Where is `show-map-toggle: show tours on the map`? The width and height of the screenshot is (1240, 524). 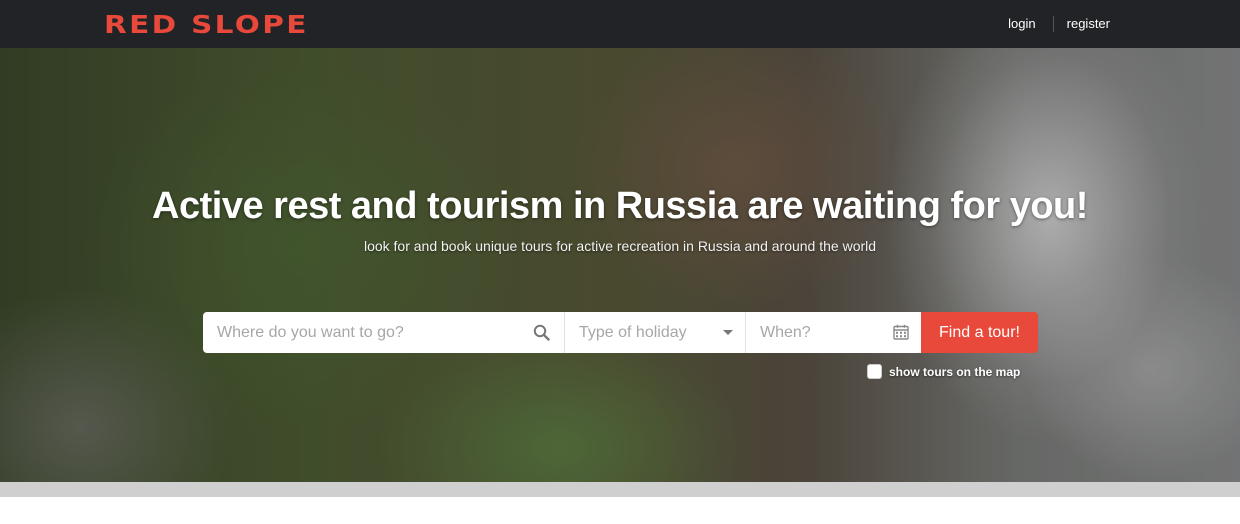 show-map-toggle: show tours on the map is located at coordinates (943, 371).